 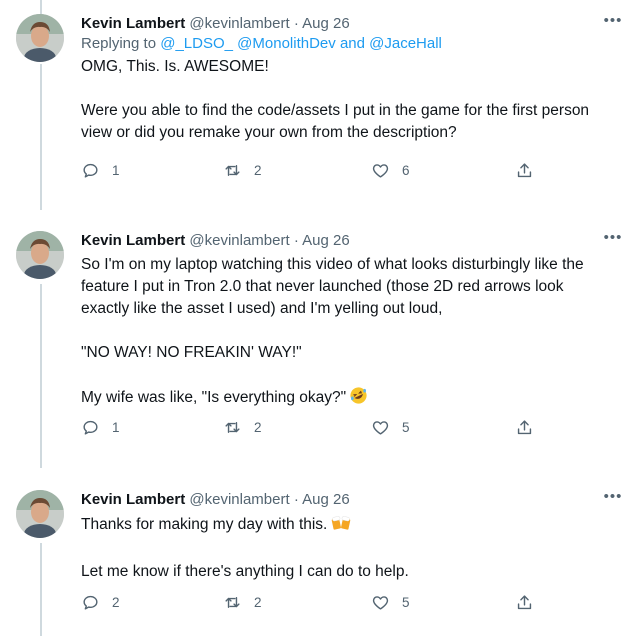 I want to click on tweet-actions: 1 2 5, so click(x=311, y=427).